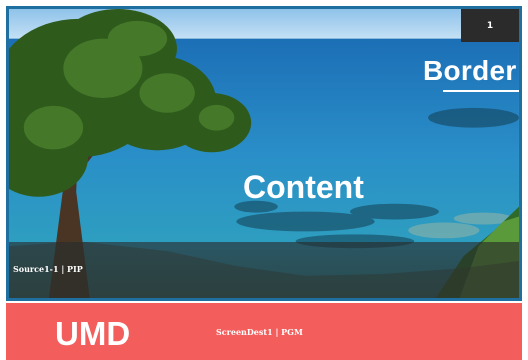 This screenshot has width=528, height=360. I want to click on content-label: Content, so click(303, 187).